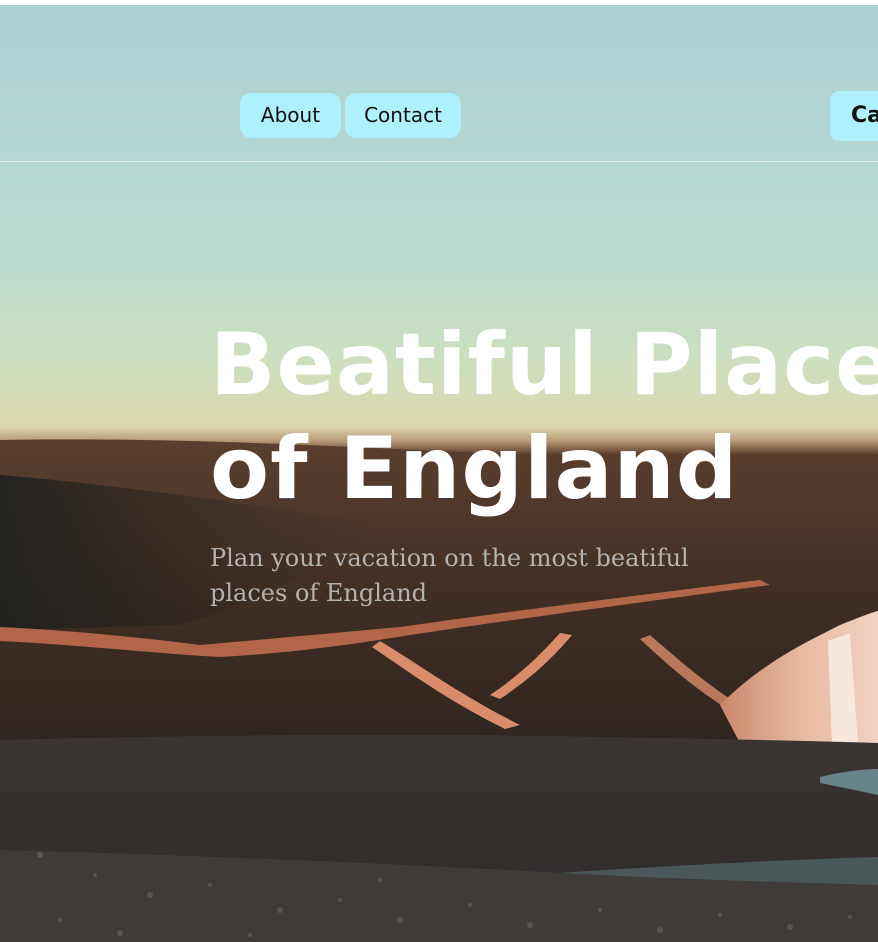  Describe the element at coordinates (474, 469) in the screenshot. I see `hero-title-line: of England` at that location.